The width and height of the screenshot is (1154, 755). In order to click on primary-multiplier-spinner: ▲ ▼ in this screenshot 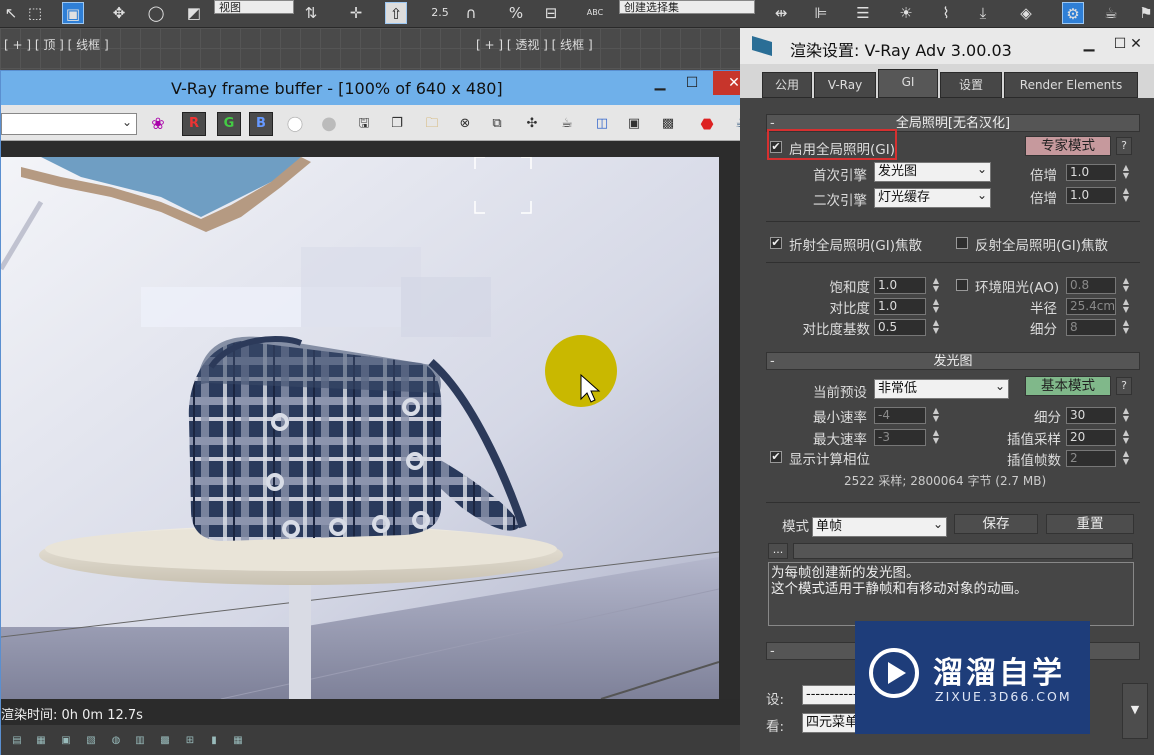, I will do `click(1126, 172)`.